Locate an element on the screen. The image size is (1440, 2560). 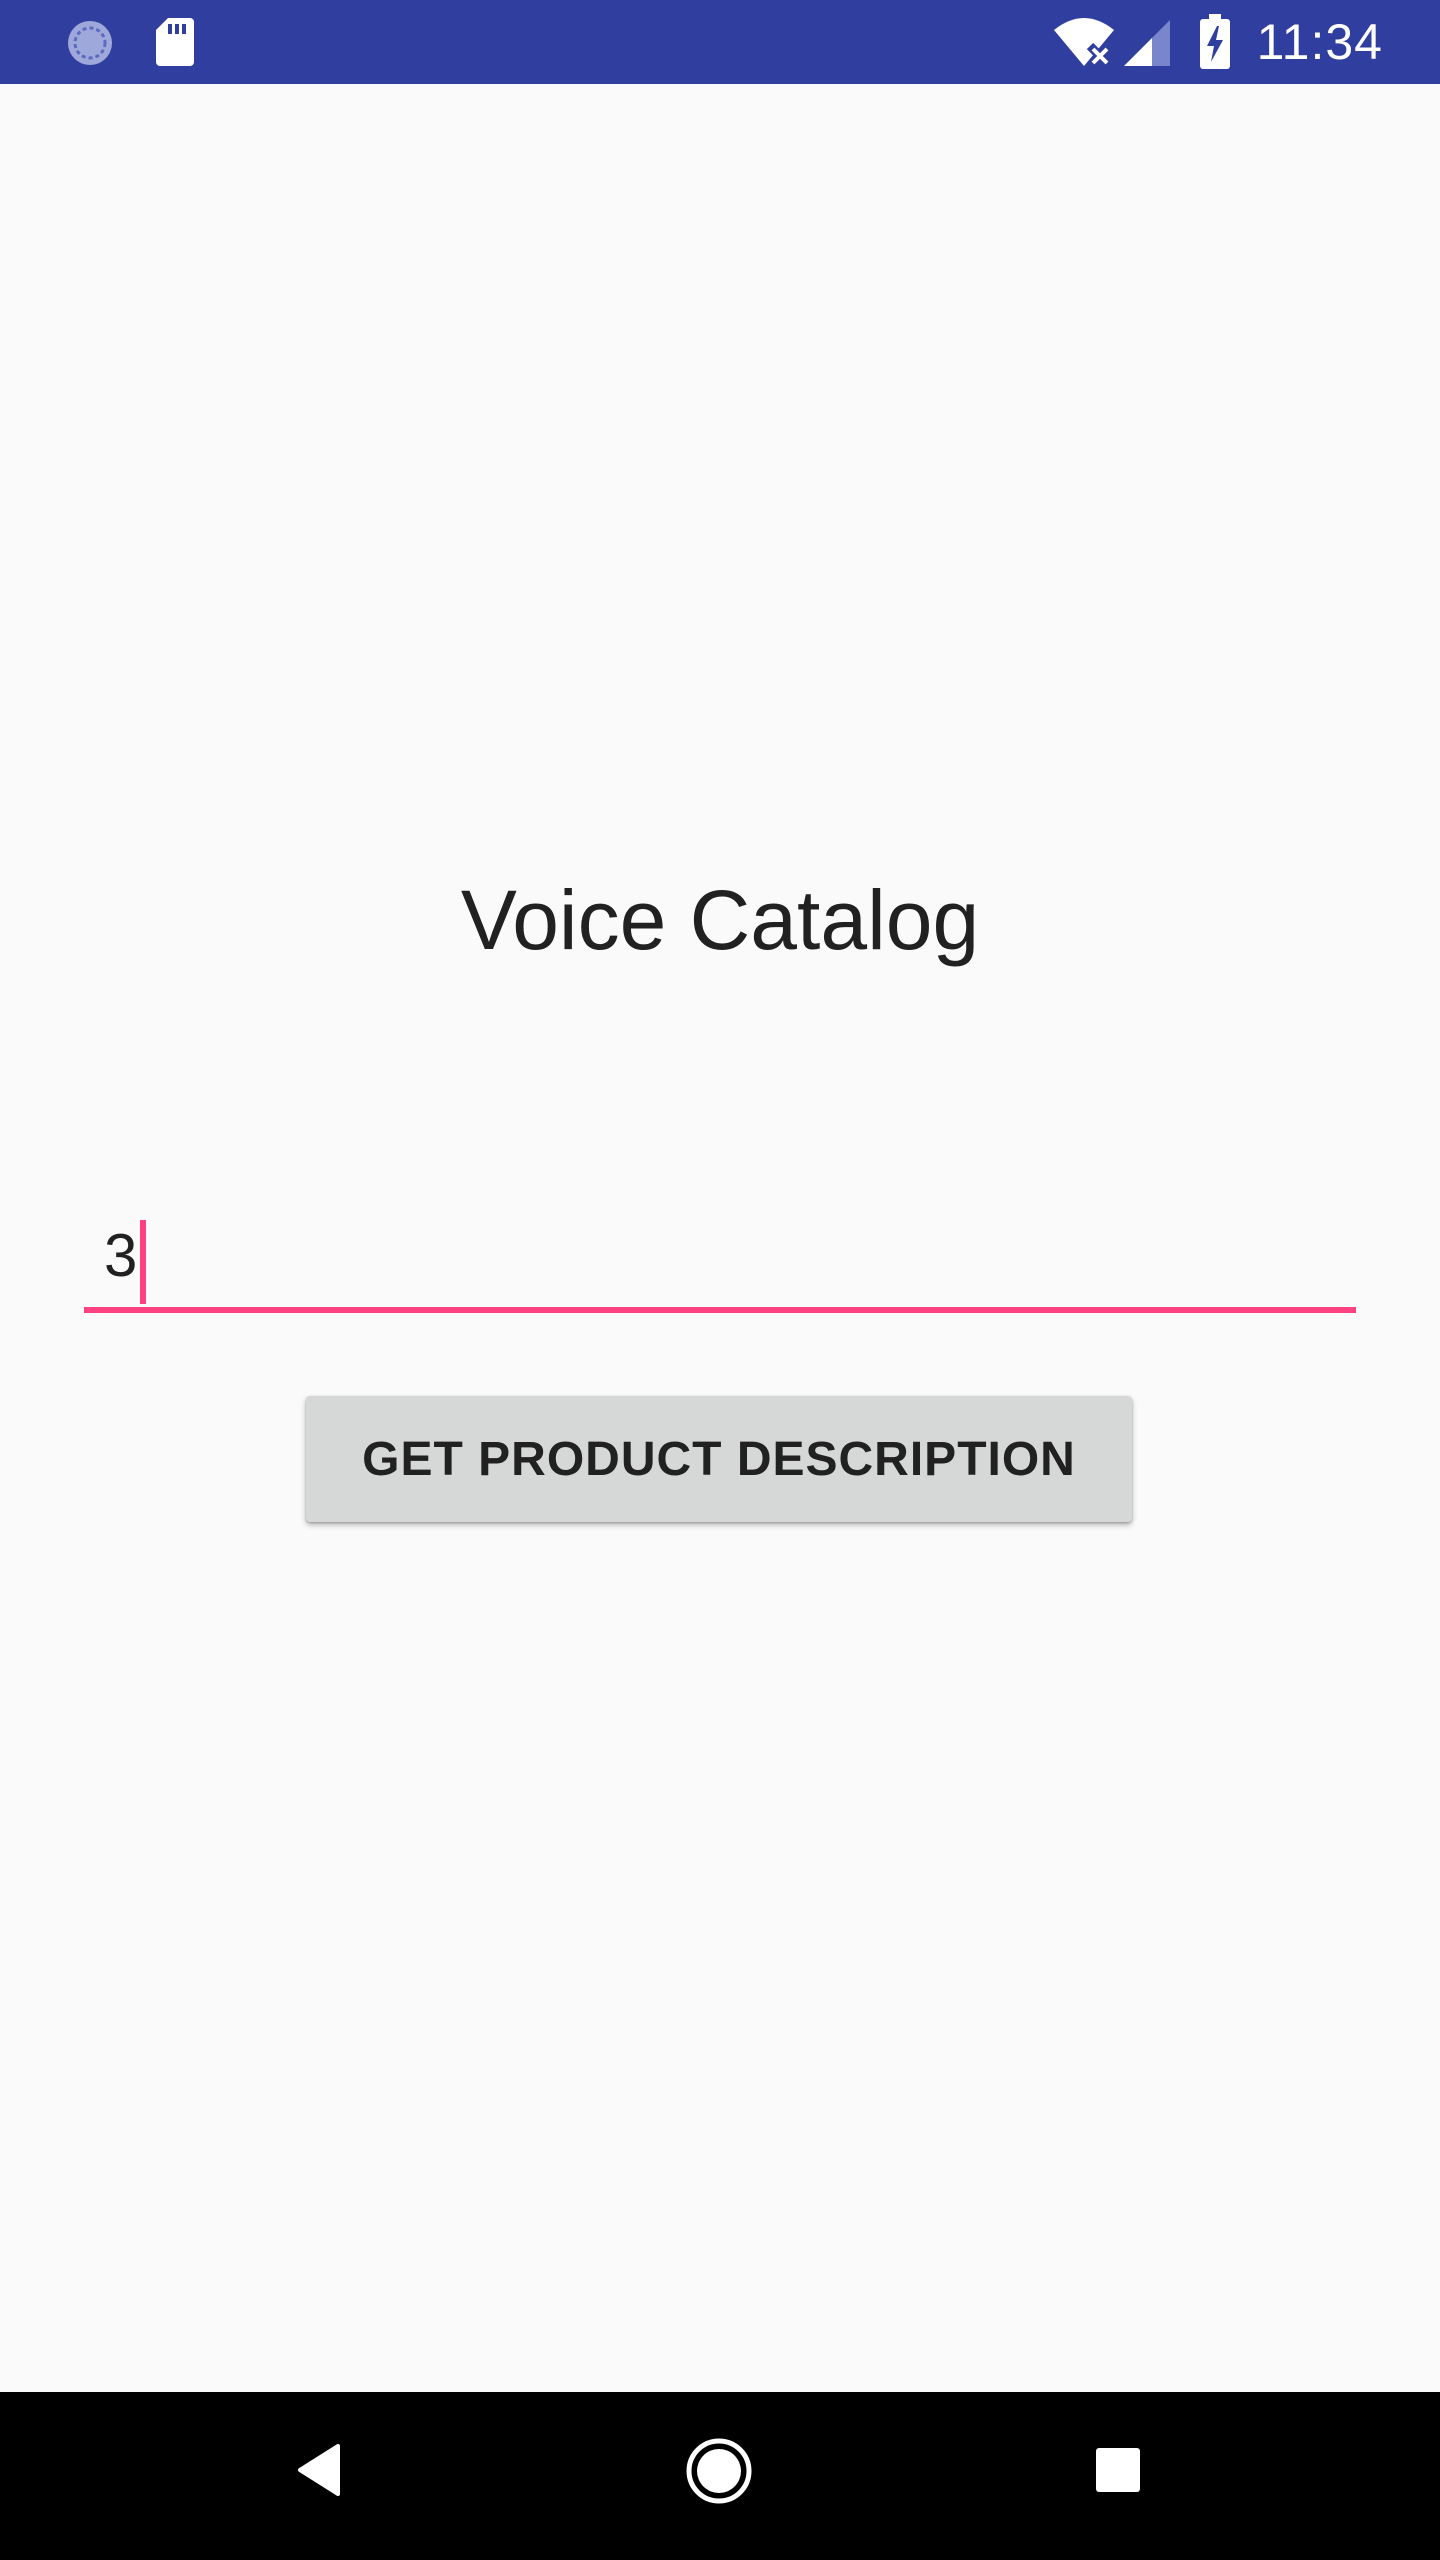
page-title: Voice Catalog is located at coordinates (720, 920).